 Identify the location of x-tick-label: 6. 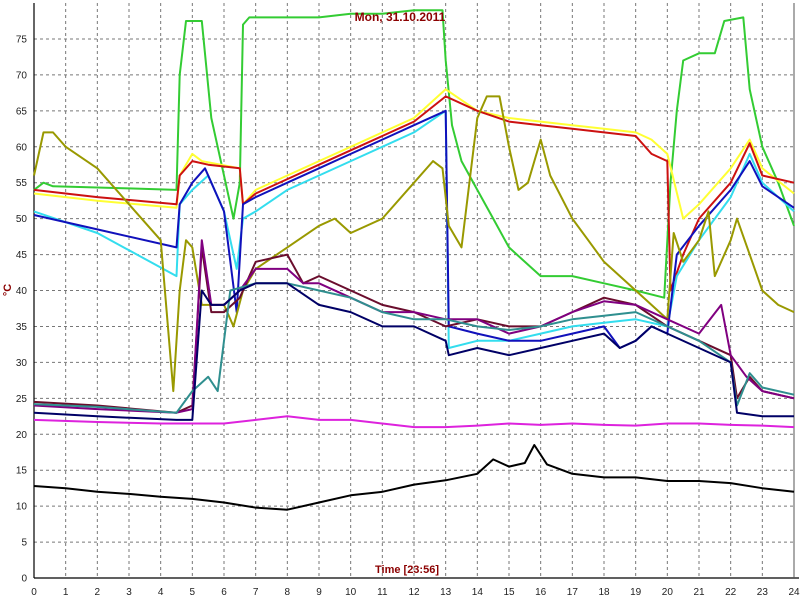
(224, 592).